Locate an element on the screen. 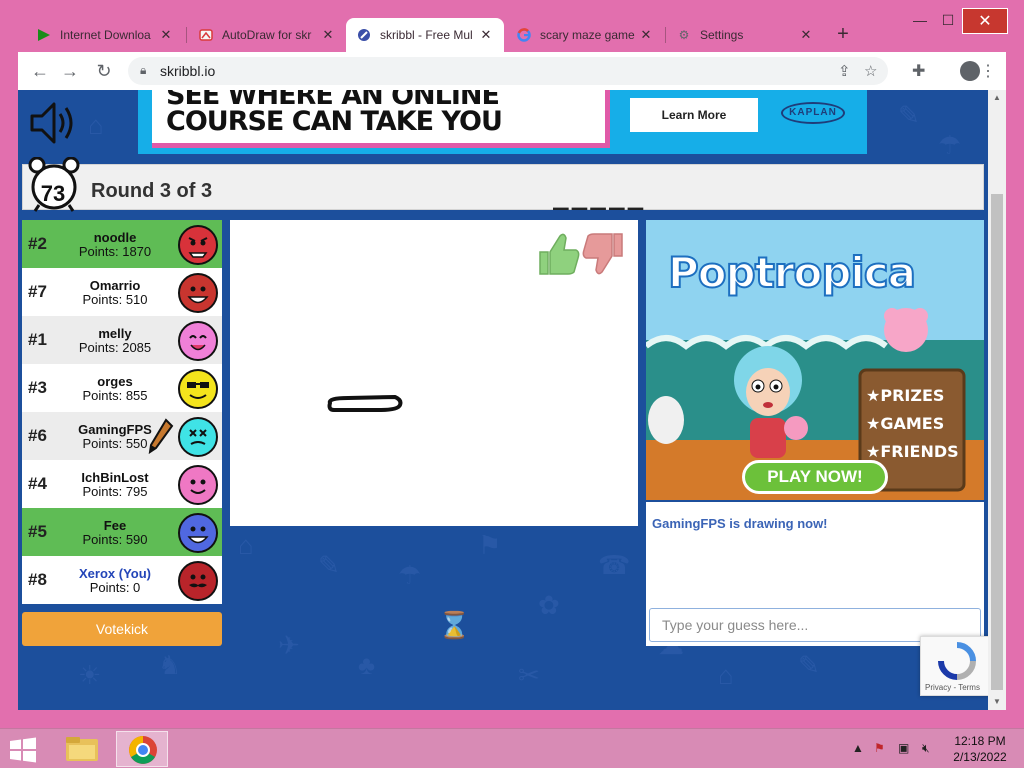 The height and width of the screenshot is (768, 1024). clock-date: 2/13/2022 is located at coordinates (980, 757).